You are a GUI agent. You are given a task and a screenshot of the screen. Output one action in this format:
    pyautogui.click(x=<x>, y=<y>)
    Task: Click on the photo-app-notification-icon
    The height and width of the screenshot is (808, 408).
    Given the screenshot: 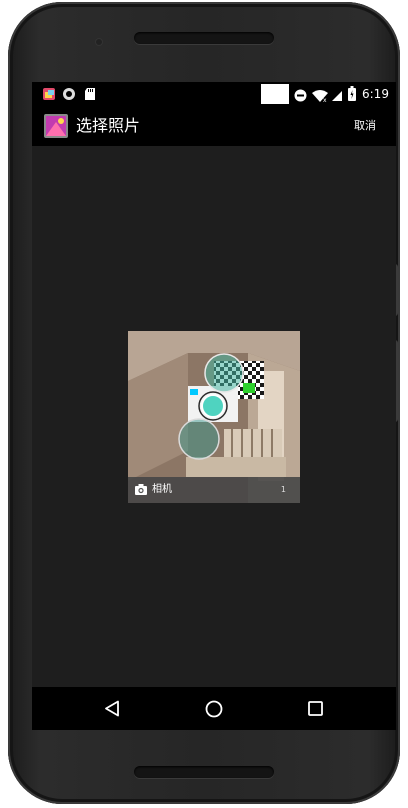 What is the action you would take?
    pyautogui.click(x=49, y=95)
    